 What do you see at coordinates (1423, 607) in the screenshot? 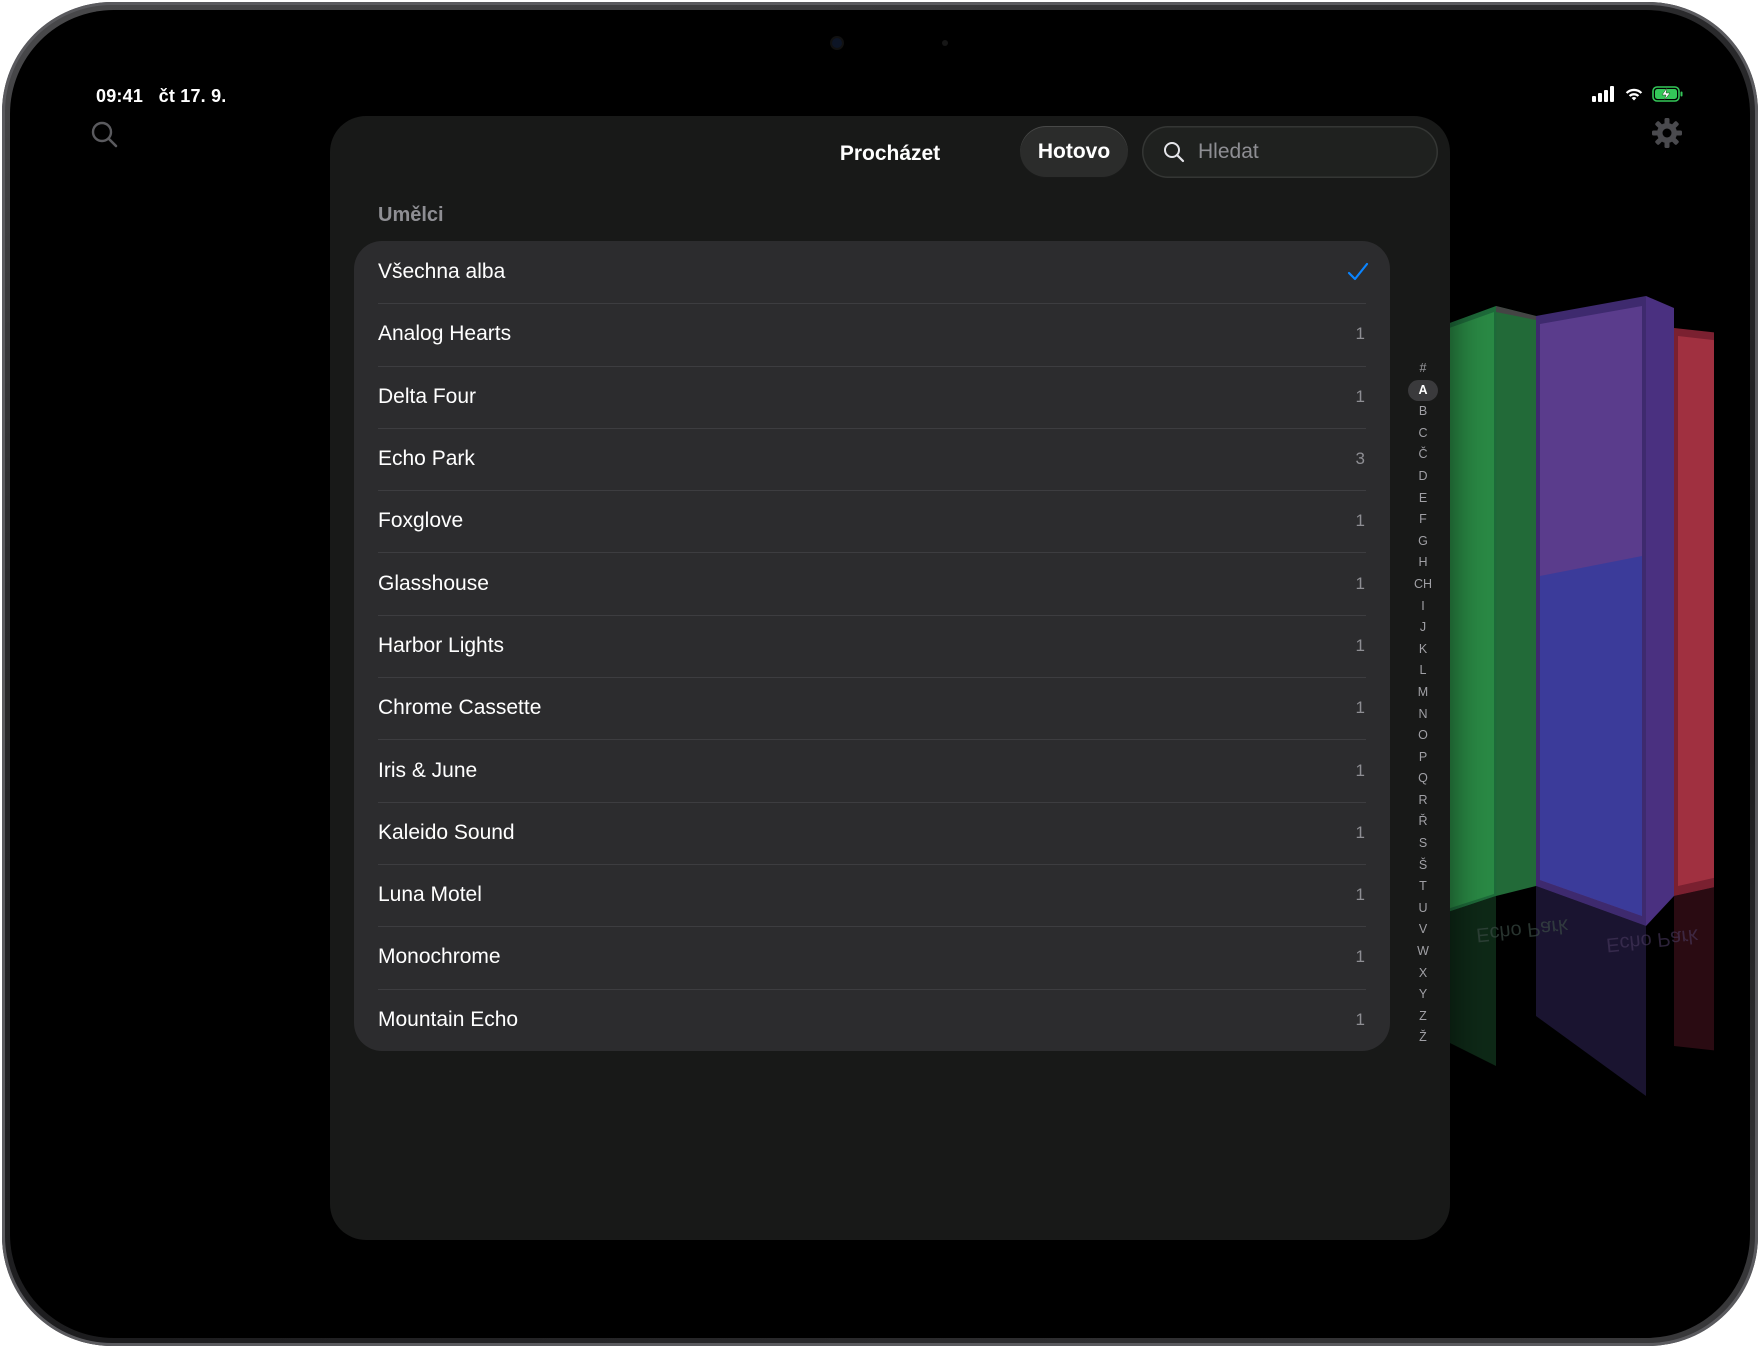
I see `index-letter: I` at bounding box center [1423, 607].